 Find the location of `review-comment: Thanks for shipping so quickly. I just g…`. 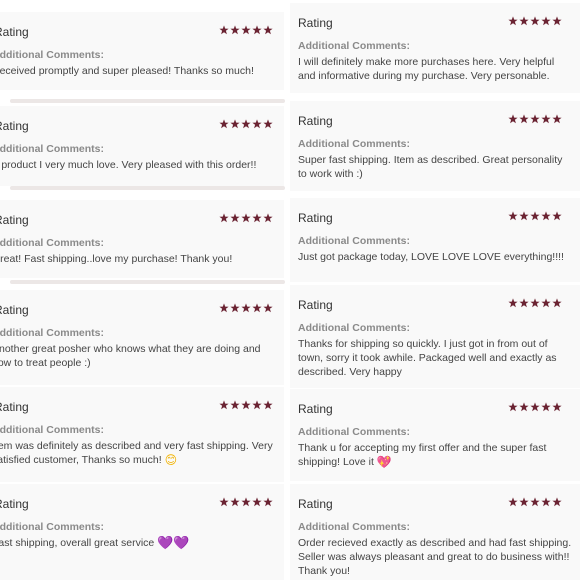

review-comment: Thanks for shipping so quickly. I just g… is located at coordinates (427, 358).